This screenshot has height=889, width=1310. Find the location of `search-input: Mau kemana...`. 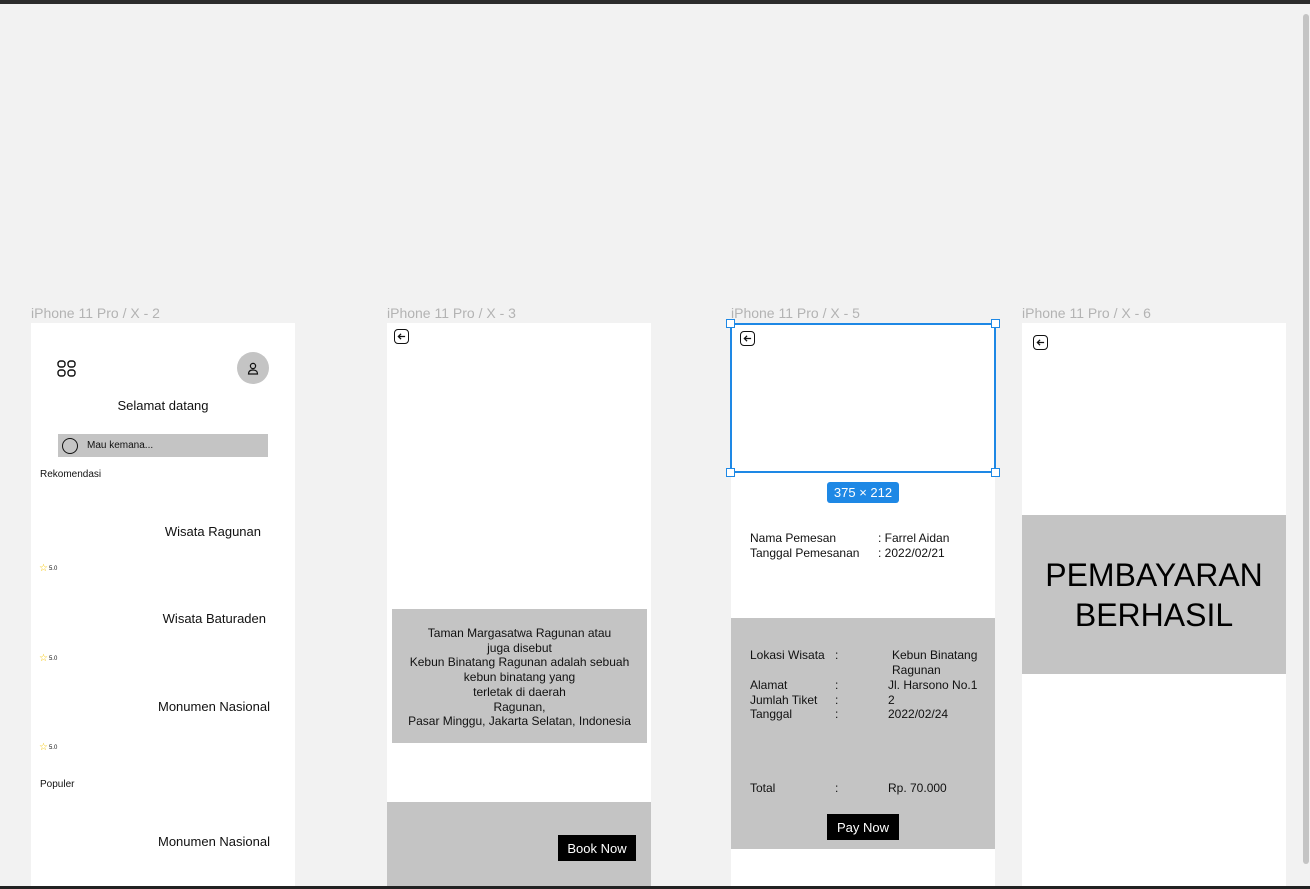

search-input: Mau kemana... is located at coordinates (120, 445).